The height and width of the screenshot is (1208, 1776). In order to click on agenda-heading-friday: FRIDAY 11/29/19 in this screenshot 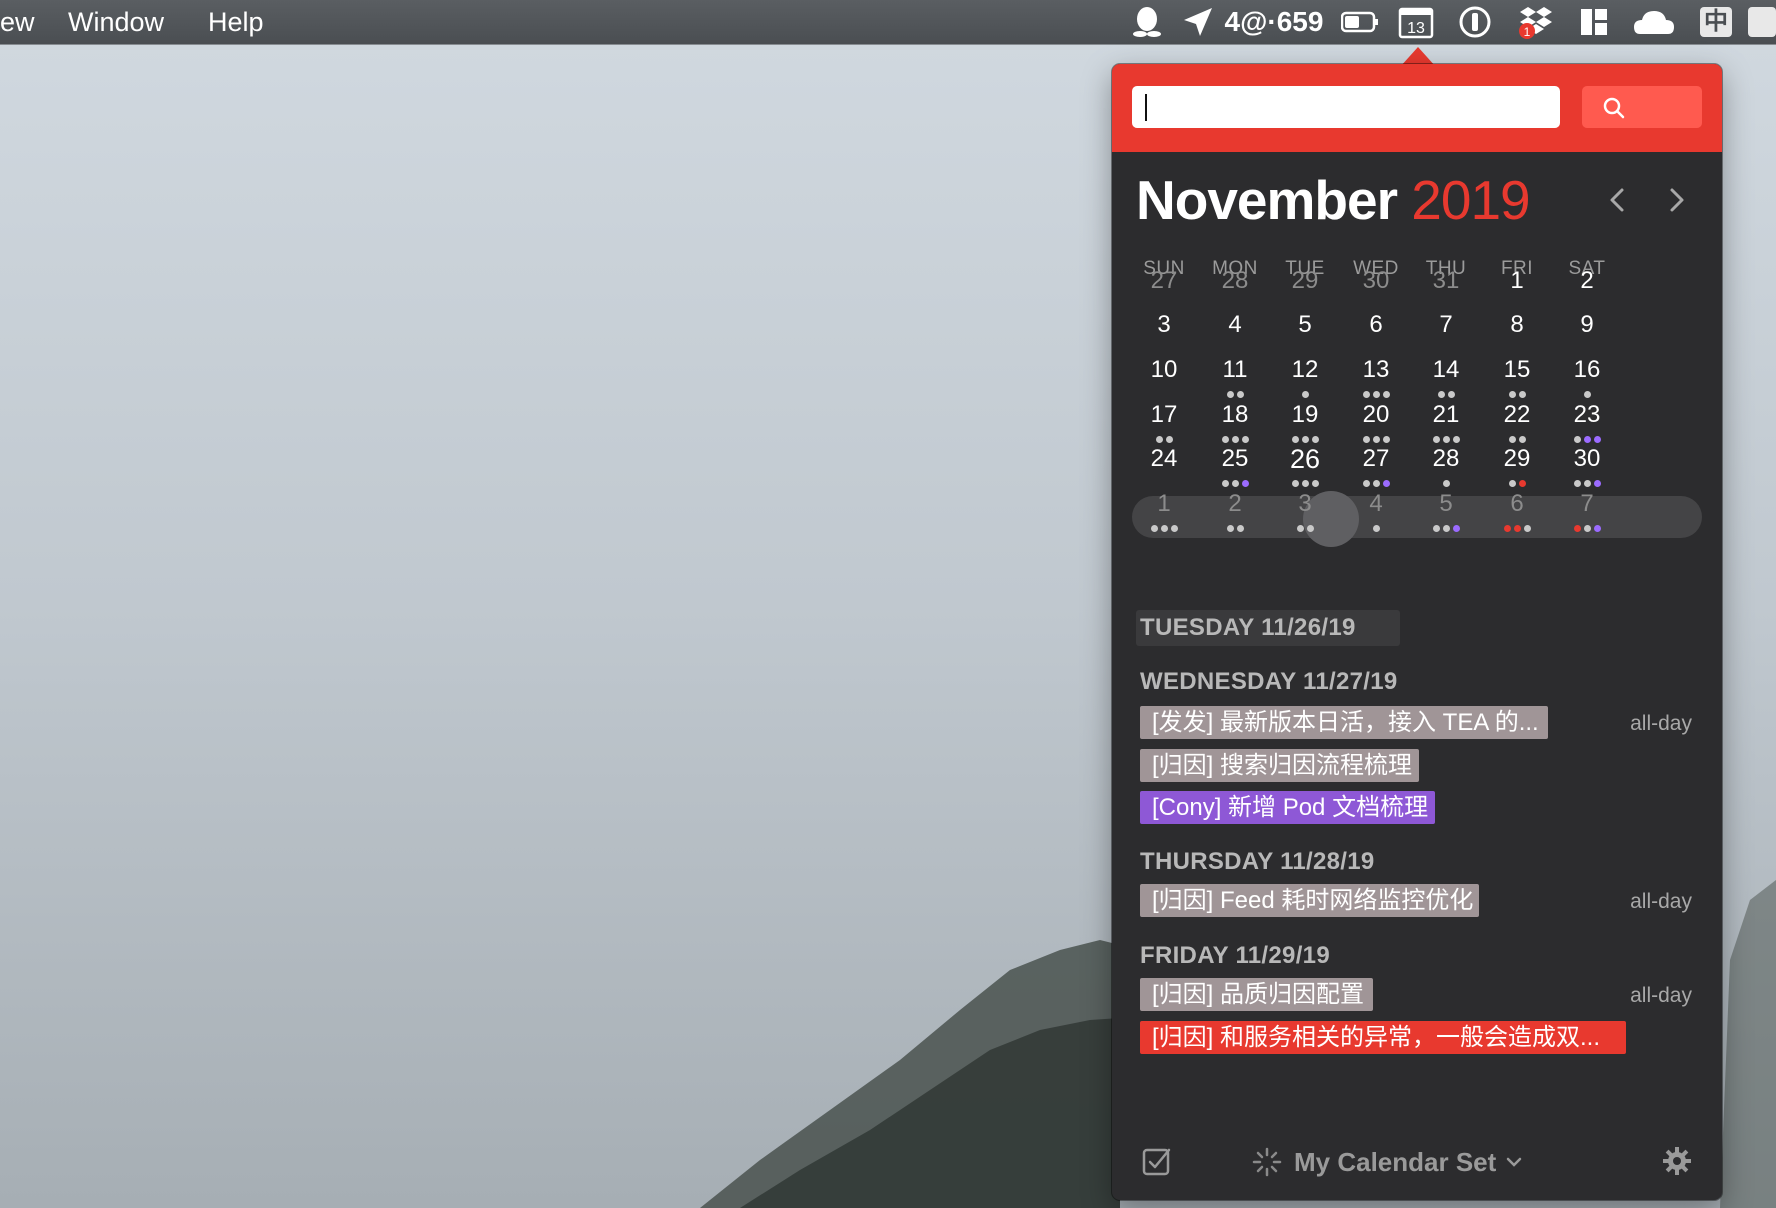, I will do `click(1235, 956)`.